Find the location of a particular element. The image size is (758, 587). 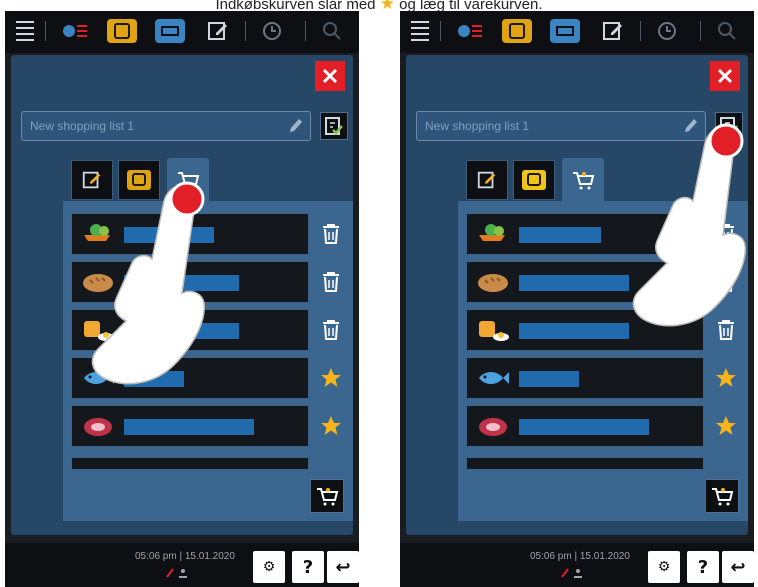

close-icon is located at coordinates (330, 76).